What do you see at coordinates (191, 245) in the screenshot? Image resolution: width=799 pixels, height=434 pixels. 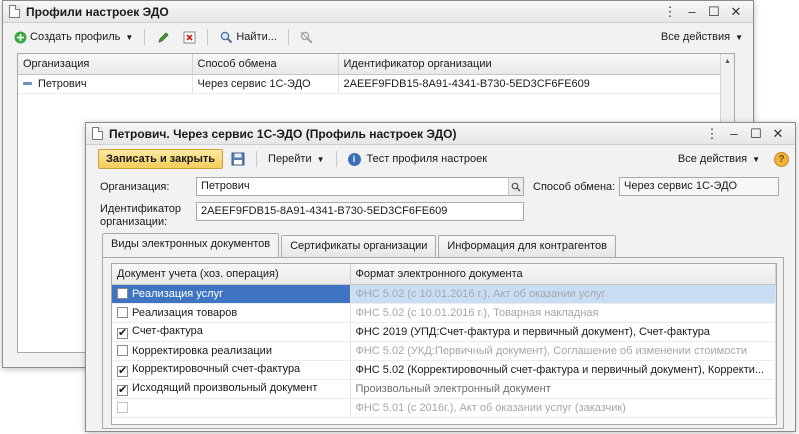 I see `tab-document-types: Виды электронных документов` at bounding box center [191, 245].